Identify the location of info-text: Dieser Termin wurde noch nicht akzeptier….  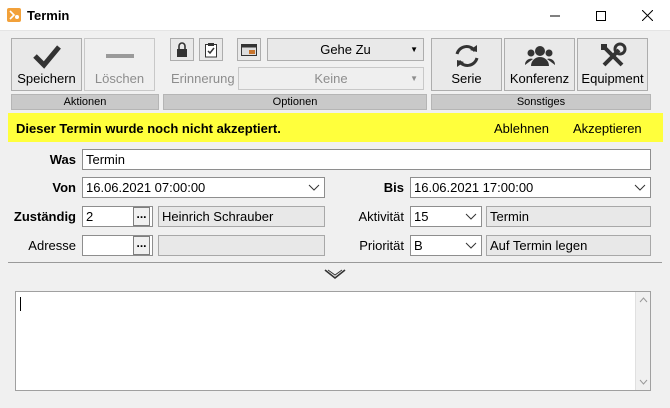
(148, 128).